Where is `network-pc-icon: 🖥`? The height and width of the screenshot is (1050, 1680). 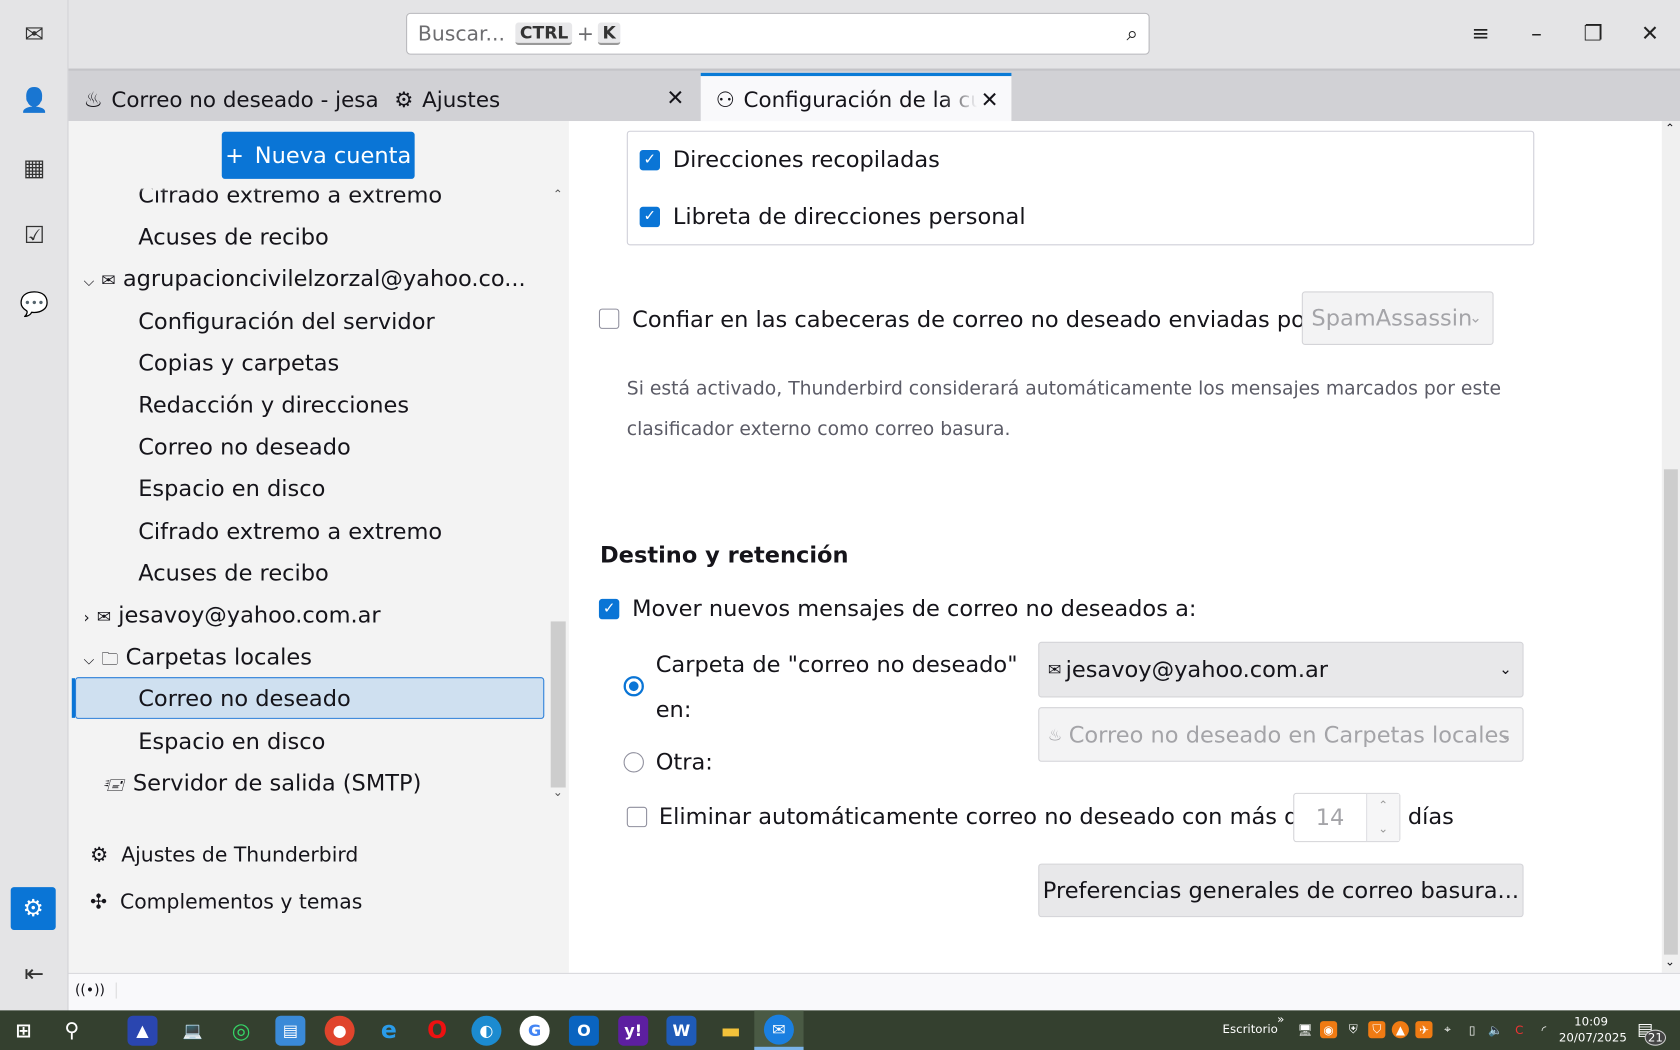
network-pc-icon: 🖥 is located at coordinates (1304, 1029).